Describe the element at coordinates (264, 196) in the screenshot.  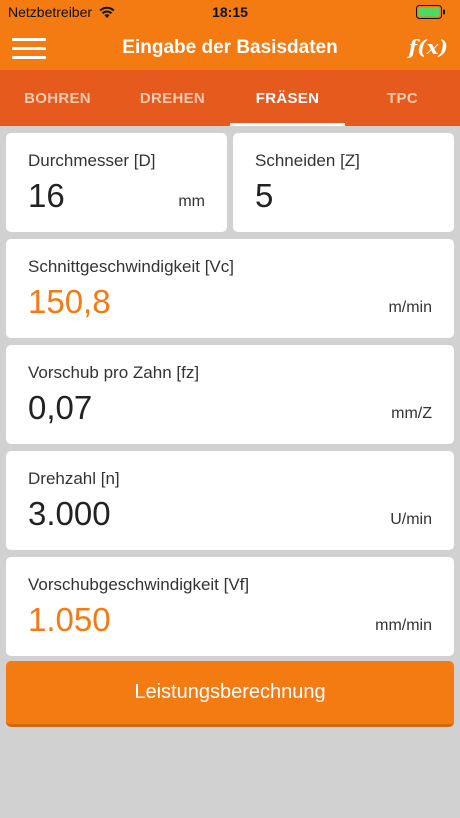
I see `cutters-value: 5` at that location.